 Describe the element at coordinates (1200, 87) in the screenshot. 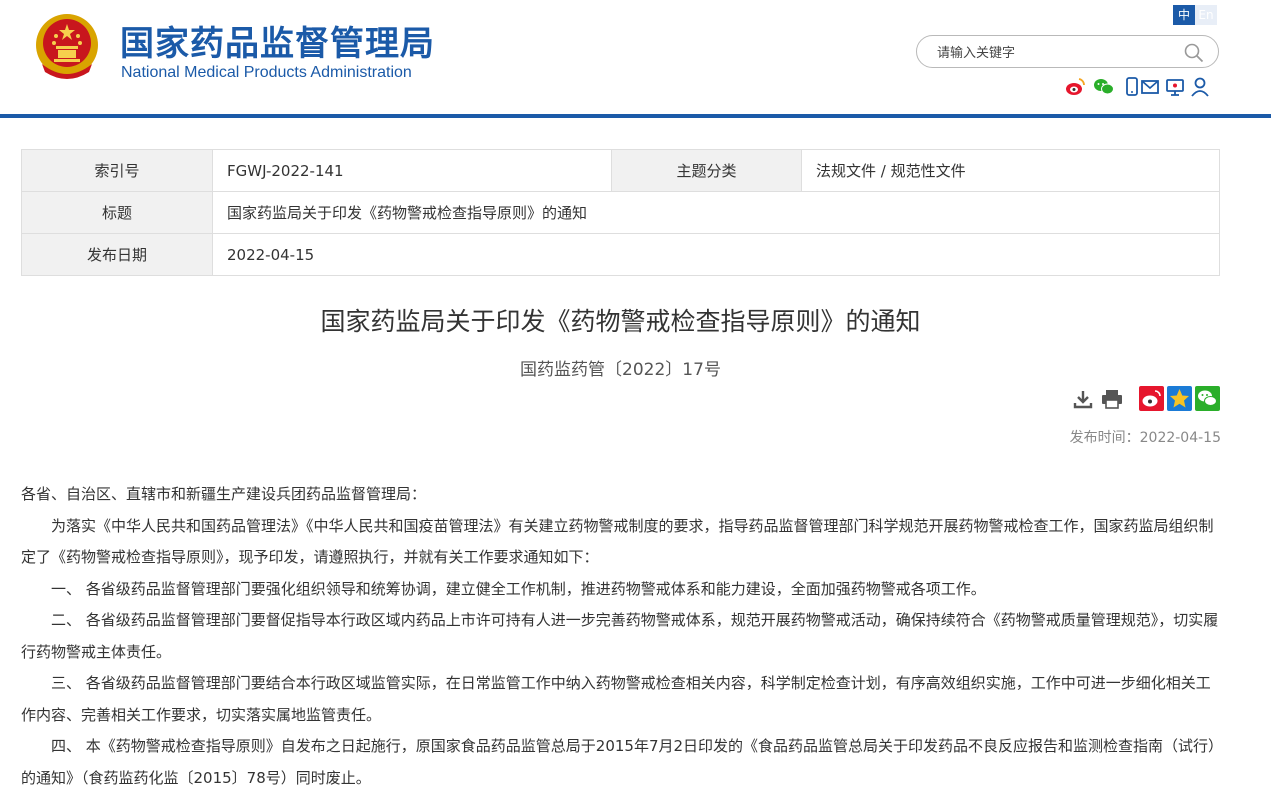

I see `user-icon` at that location.